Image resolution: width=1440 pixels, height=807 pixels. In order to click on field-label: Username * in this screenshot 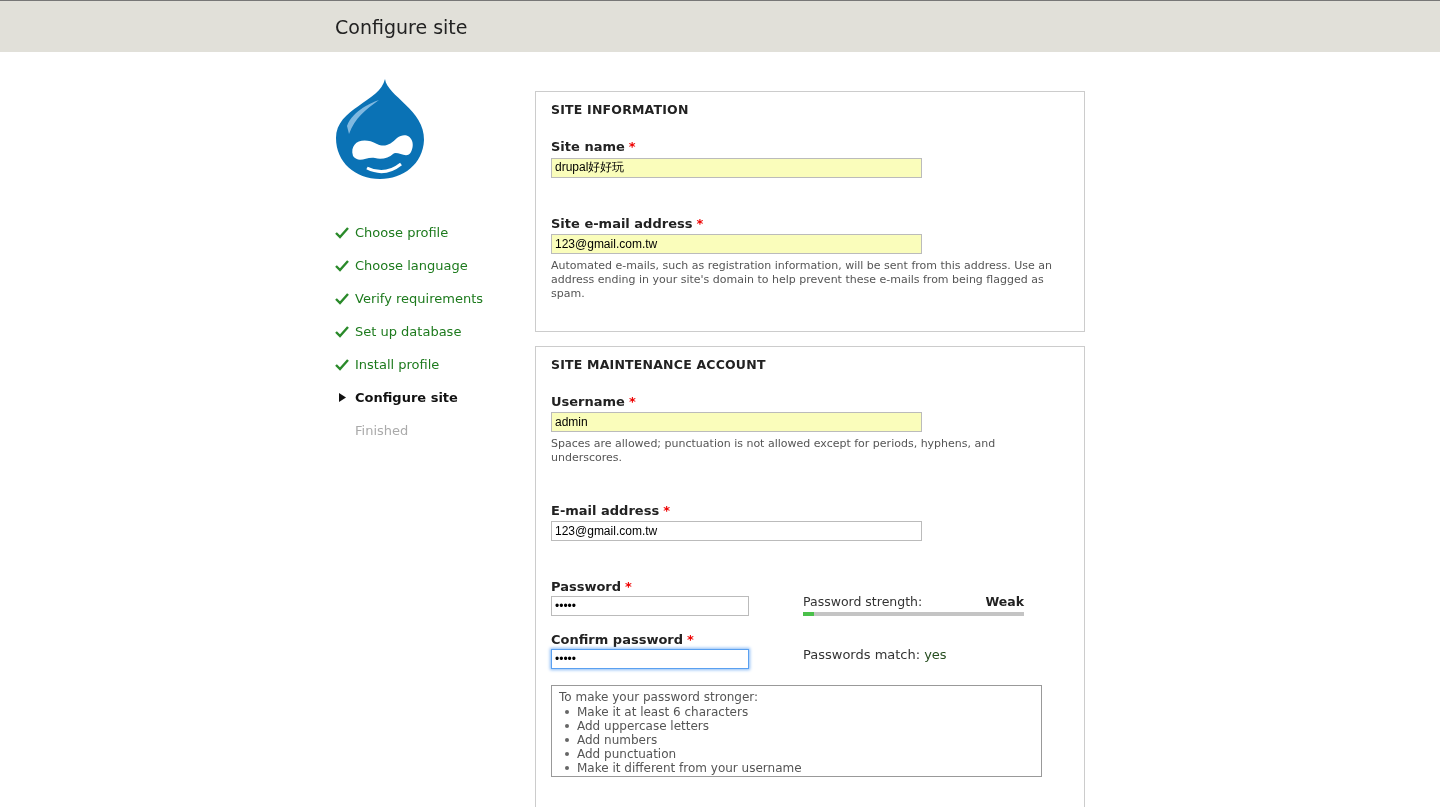, I will do `click(594, 401)`.